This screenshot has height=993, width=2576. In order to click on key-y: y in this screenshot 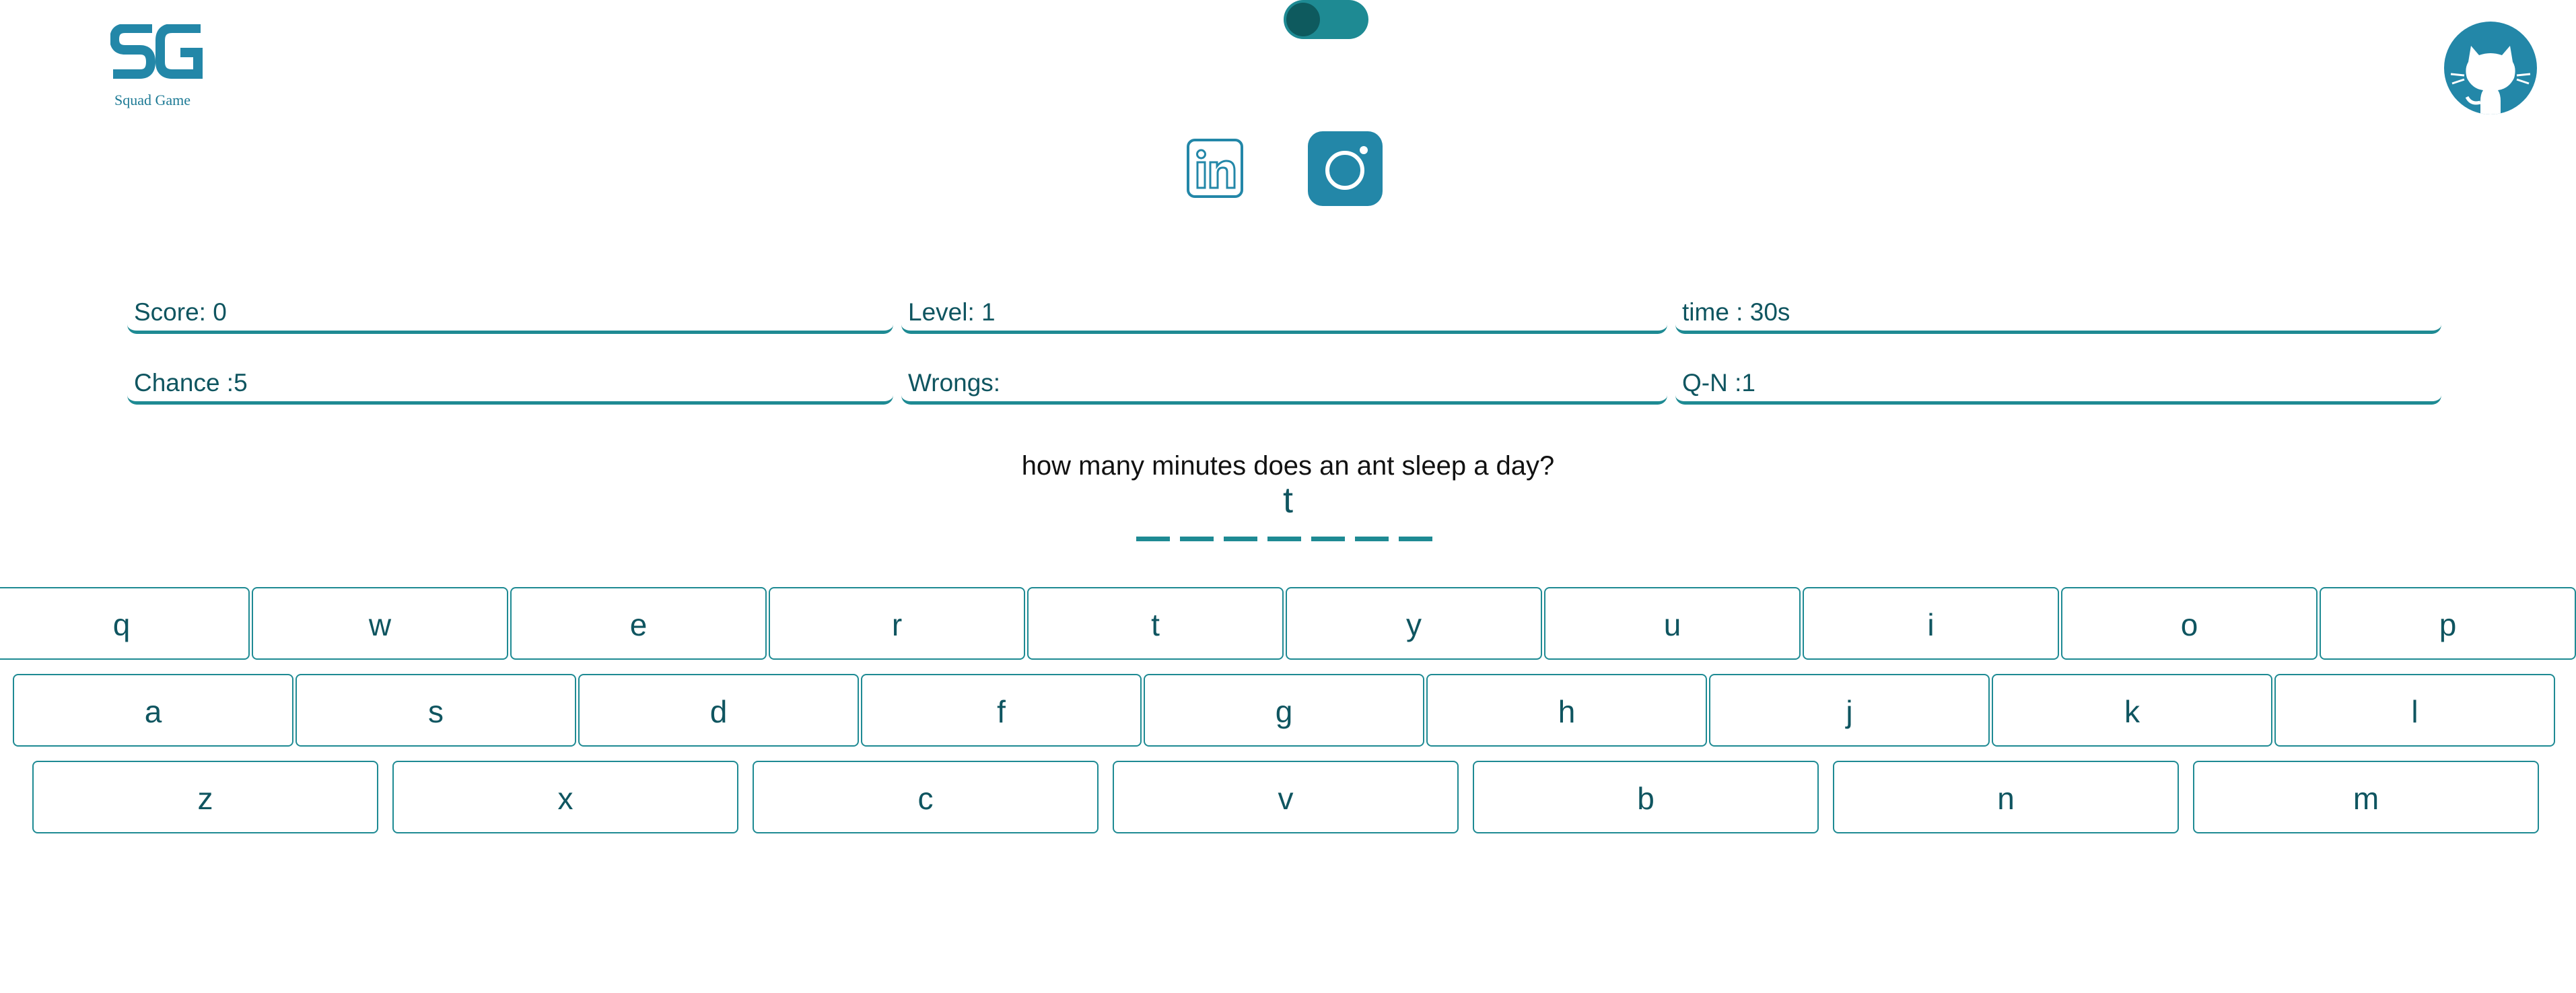, I will do `click(1414, 623)`.